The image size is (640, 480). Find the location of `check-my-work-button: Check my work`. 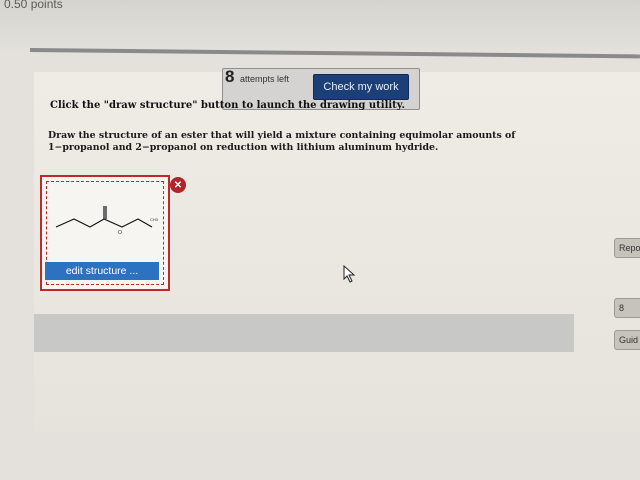

check-my-work-button: Check my work is located at coordinates (361, 87).